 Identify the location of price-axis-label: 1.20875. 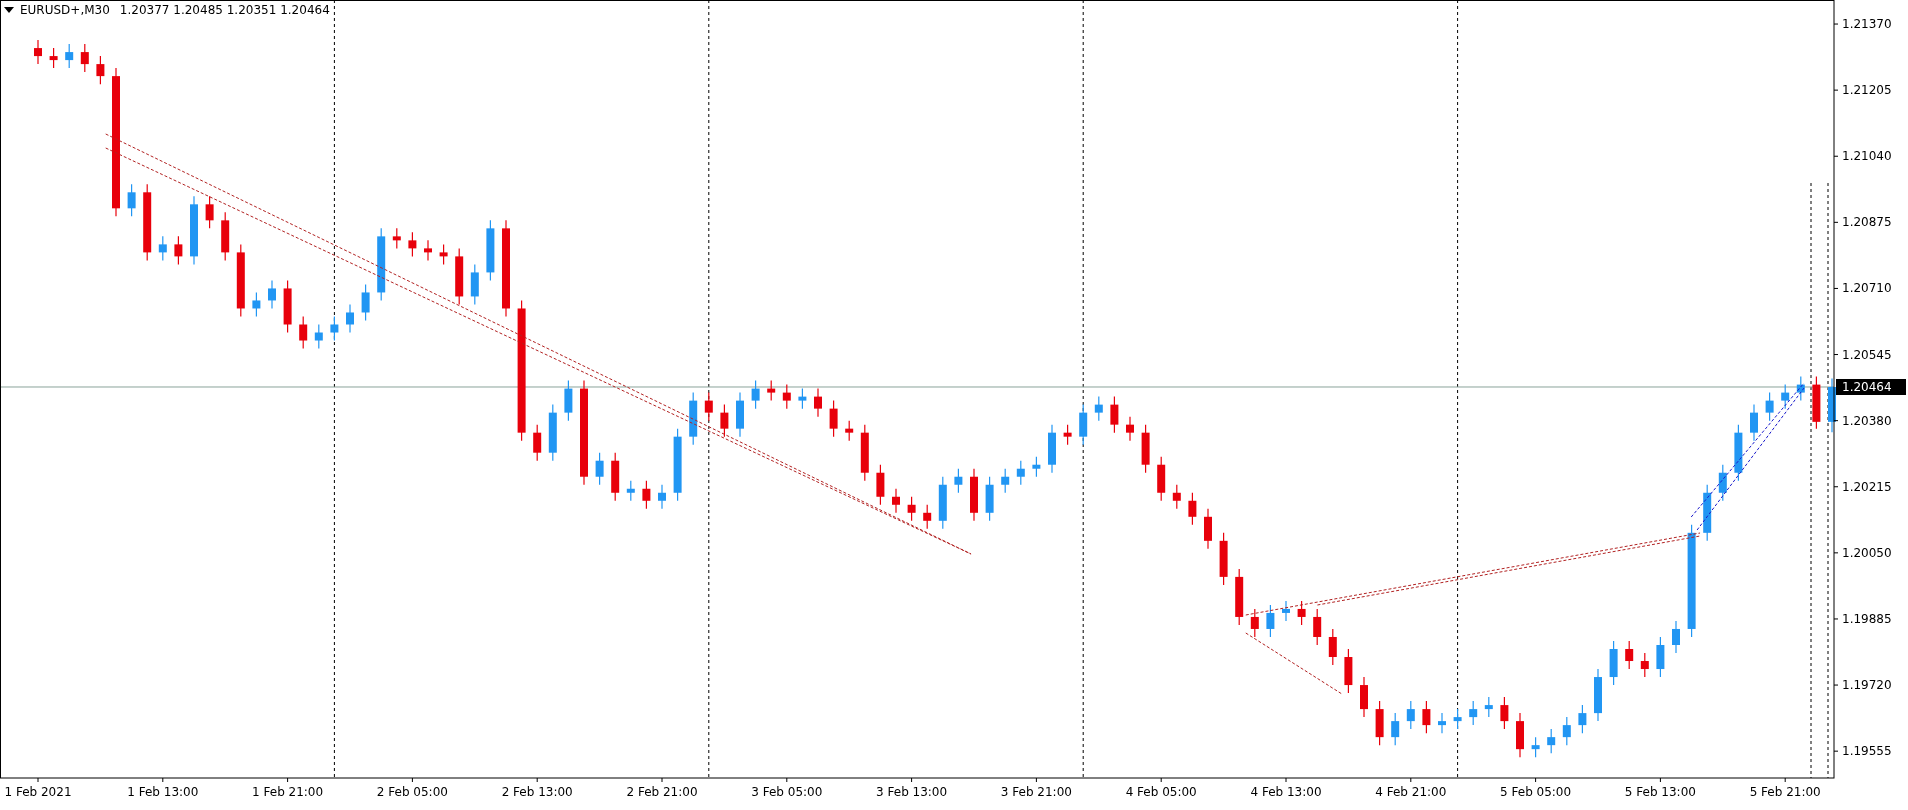
(1867, 222).